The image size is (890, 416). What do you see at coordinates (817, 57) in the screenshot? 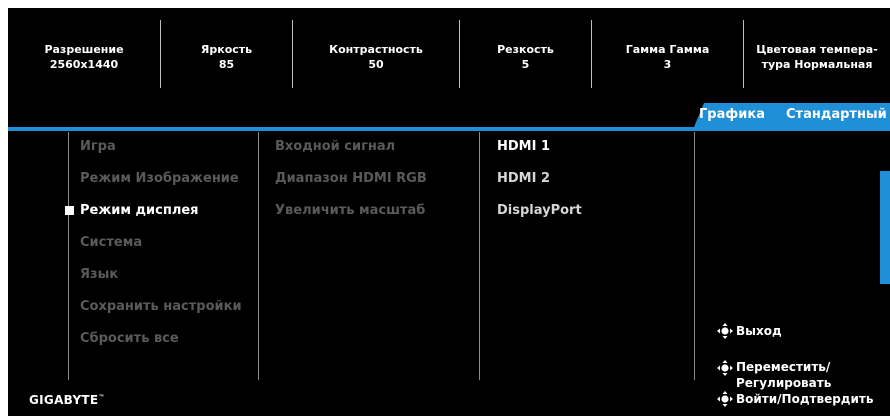
I see `status-color-temperature: Цветовая темпера- тура Нормальная` at bounding box center [817, 57].